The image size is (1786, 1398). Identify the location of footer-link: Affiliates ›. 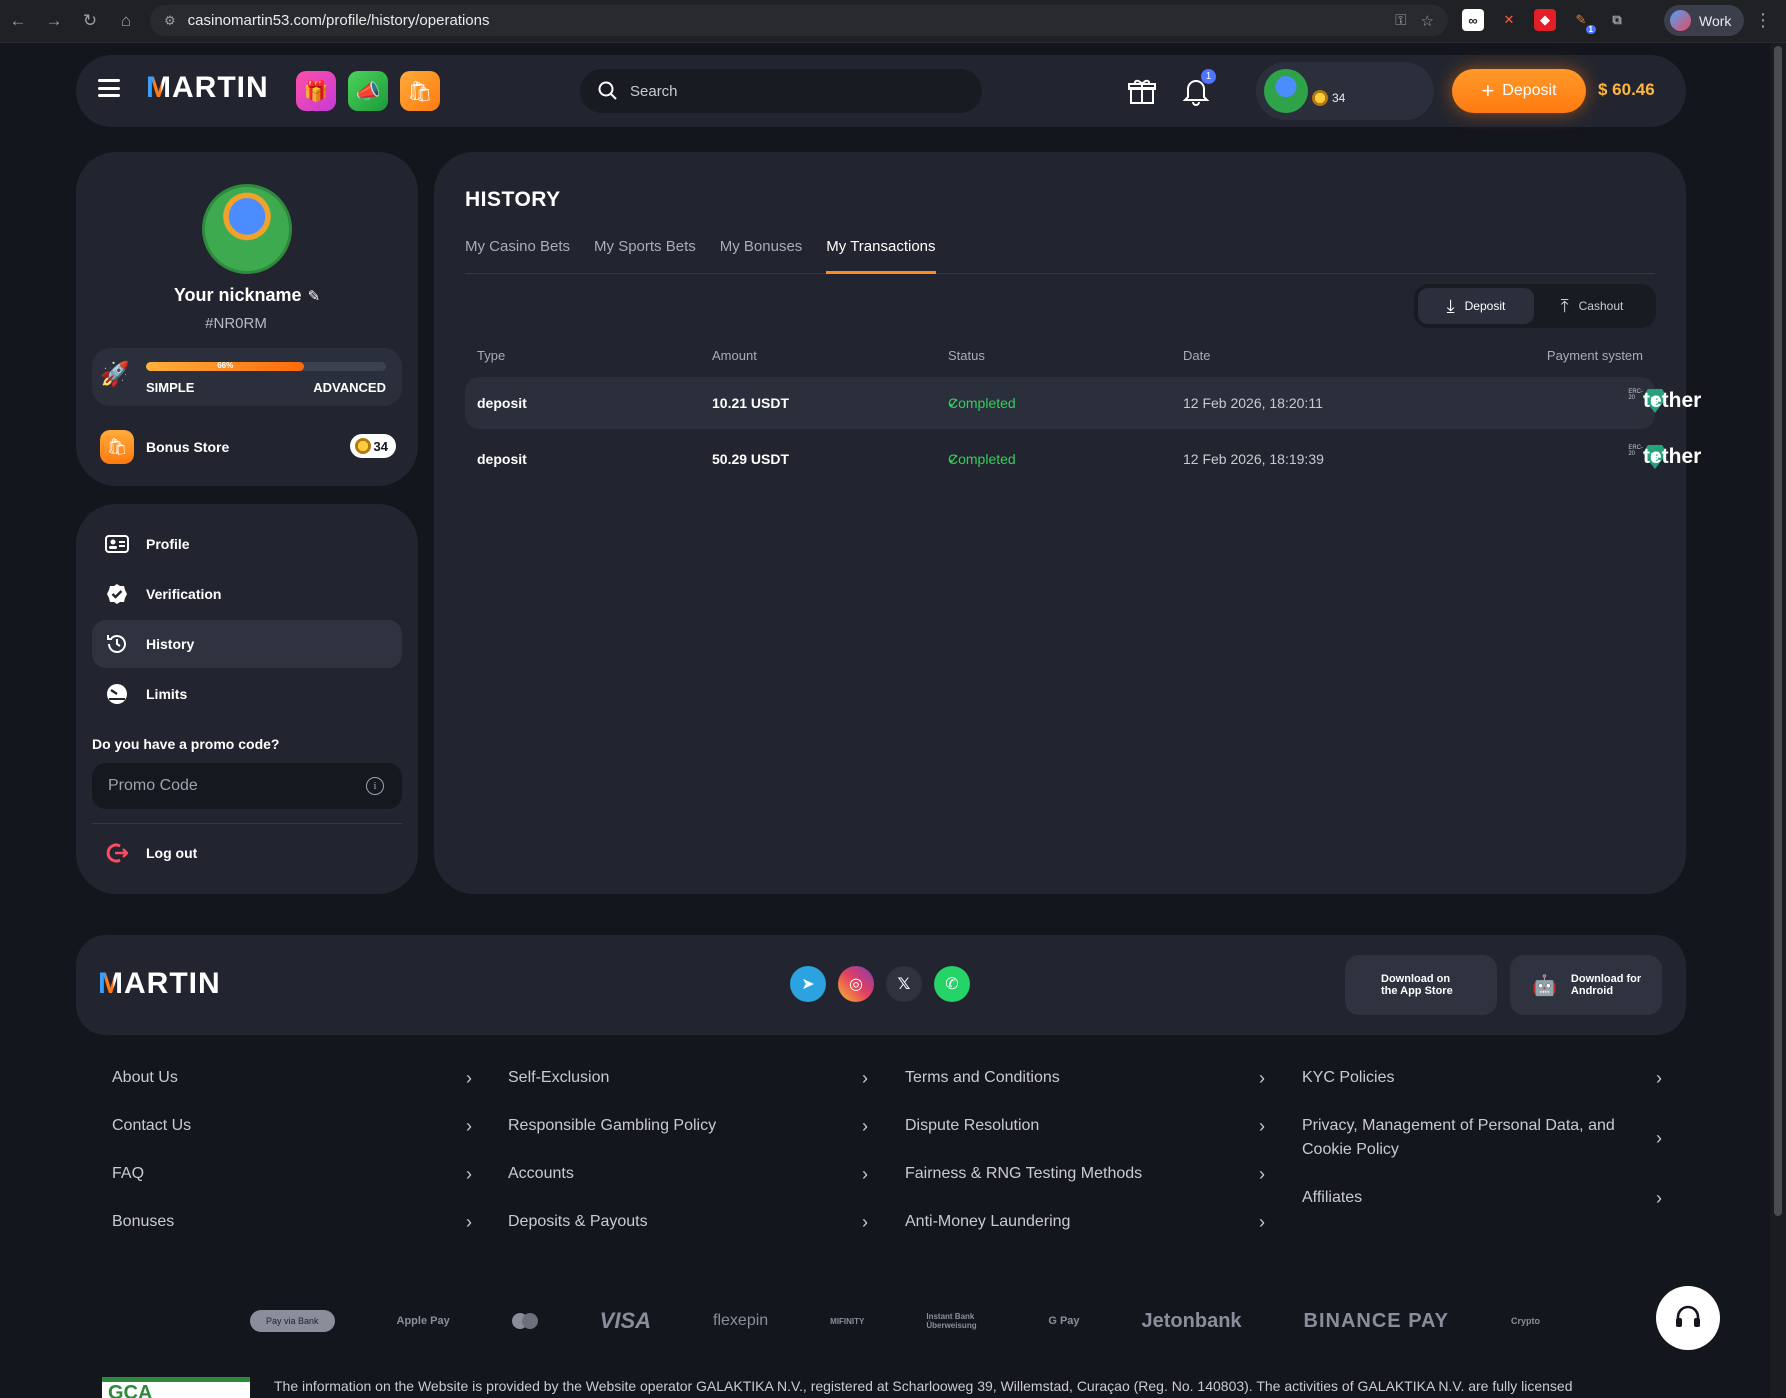
(1482, 1198).